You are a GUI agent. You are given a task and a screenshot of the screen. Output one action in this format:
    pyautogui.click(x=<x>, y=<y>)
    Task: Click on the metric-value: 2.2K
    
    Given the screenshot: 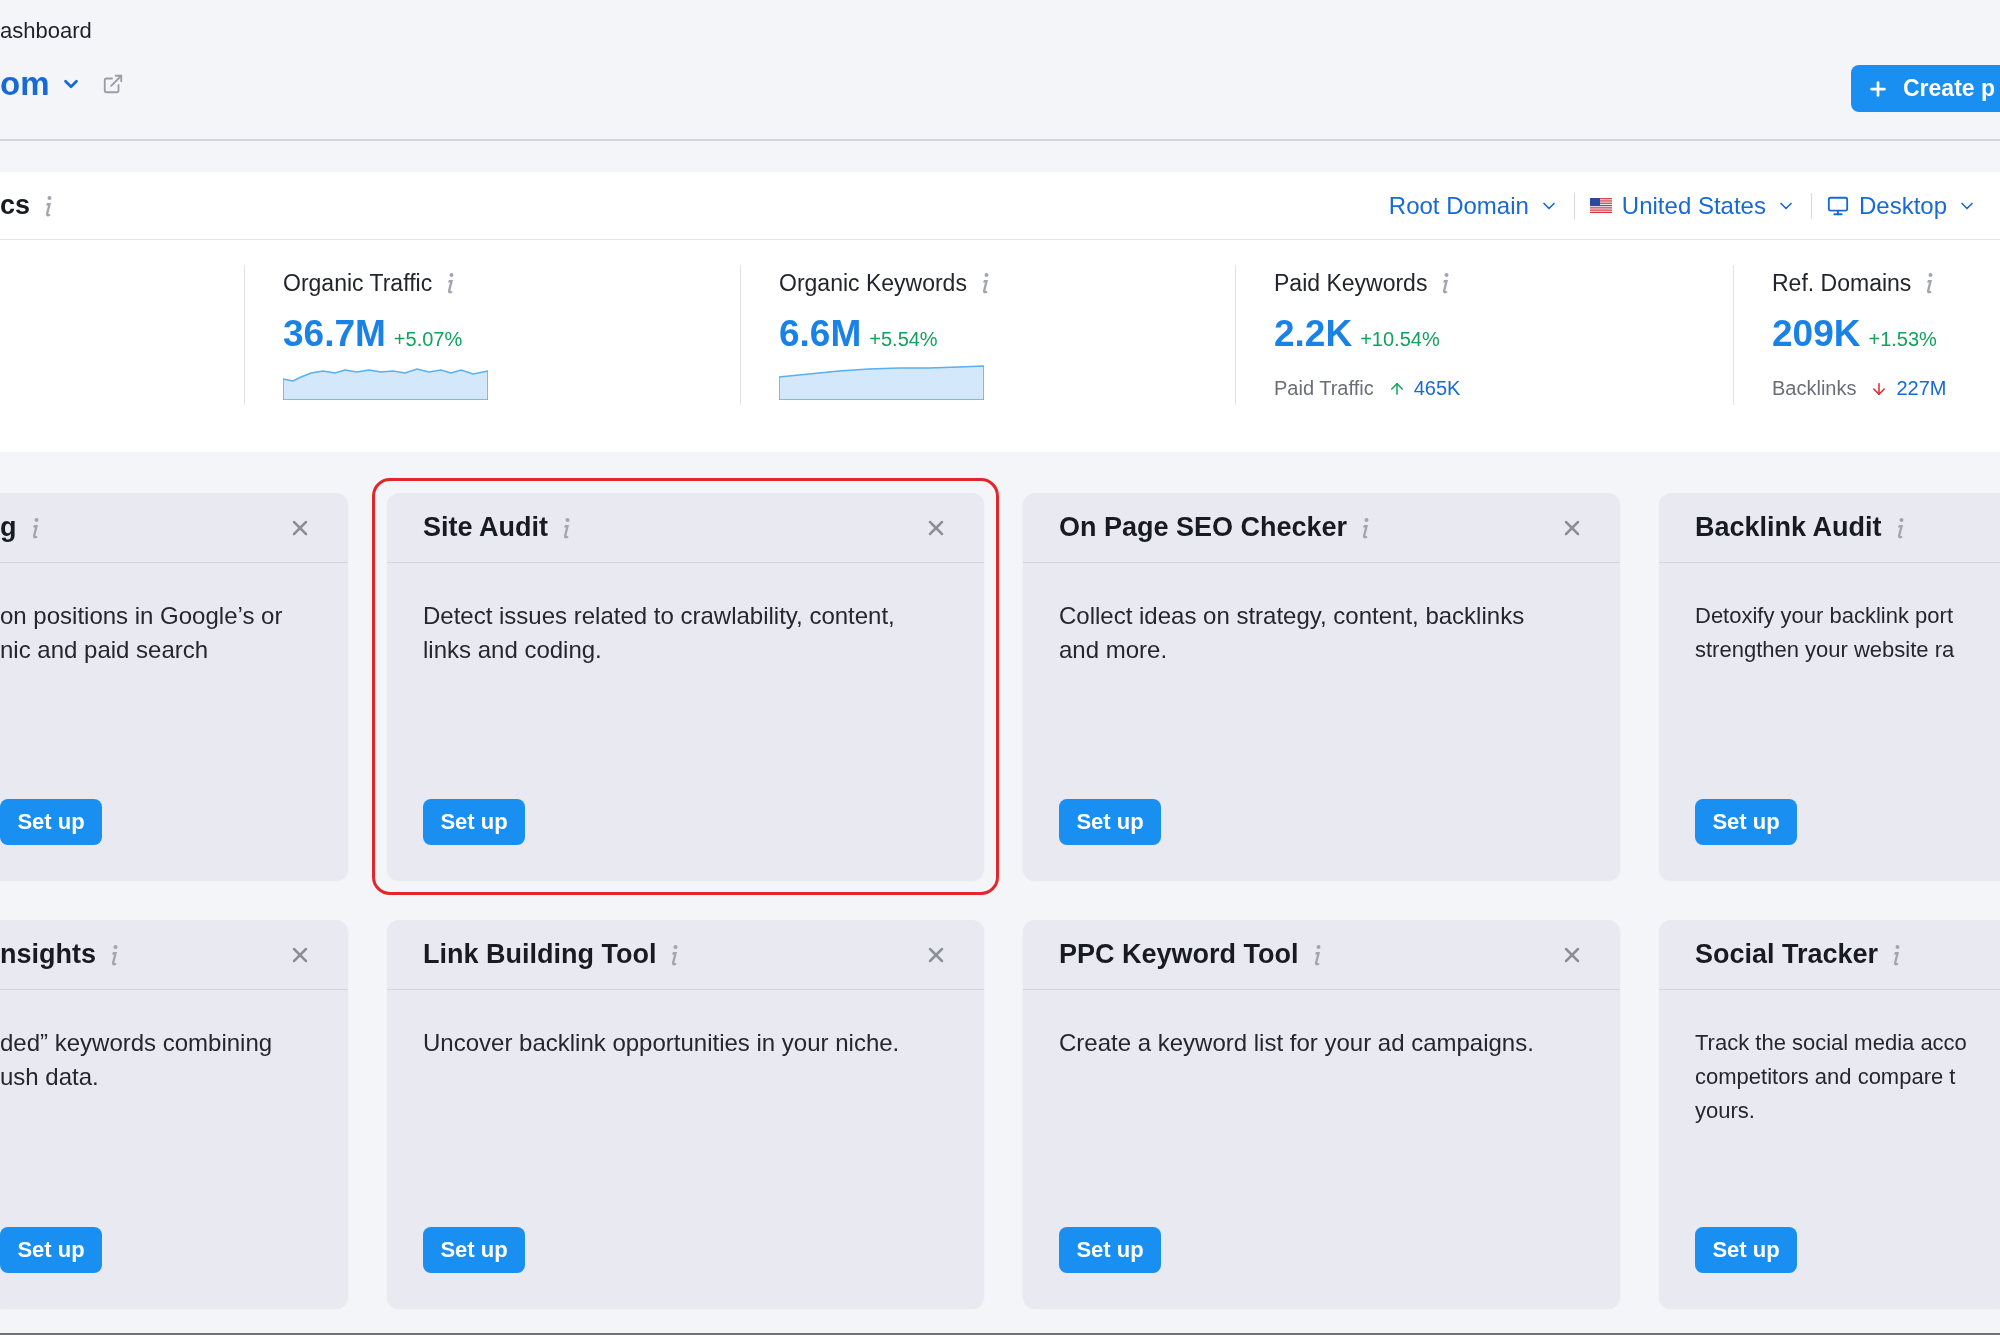 What is the action you would take?
    pyautogui.click(x=1313, y=334)
    